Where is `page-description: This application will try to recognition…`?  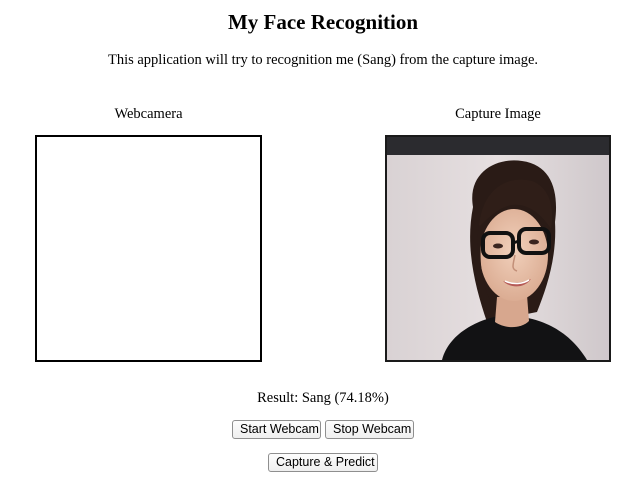
page-description: This application will try to recognition… is located at coordinates (323, 60).